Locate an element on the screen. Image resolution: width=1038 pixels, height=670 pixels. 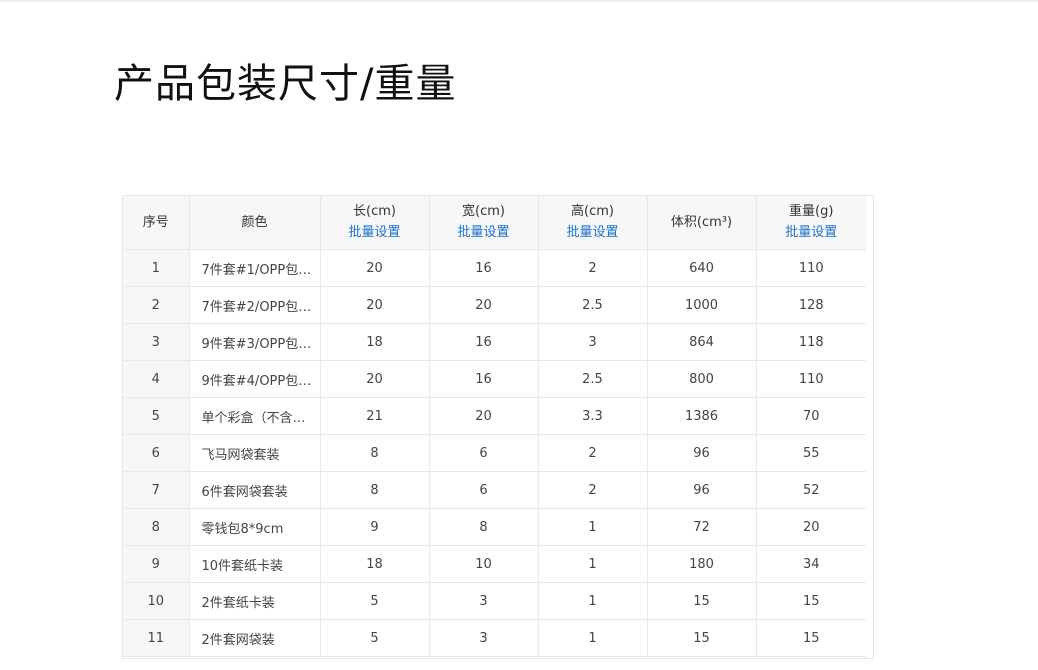
table-row: 3 9件套#3/OPP包装袋装 18 16 3 864 118 is located at coordinates (494, 342).